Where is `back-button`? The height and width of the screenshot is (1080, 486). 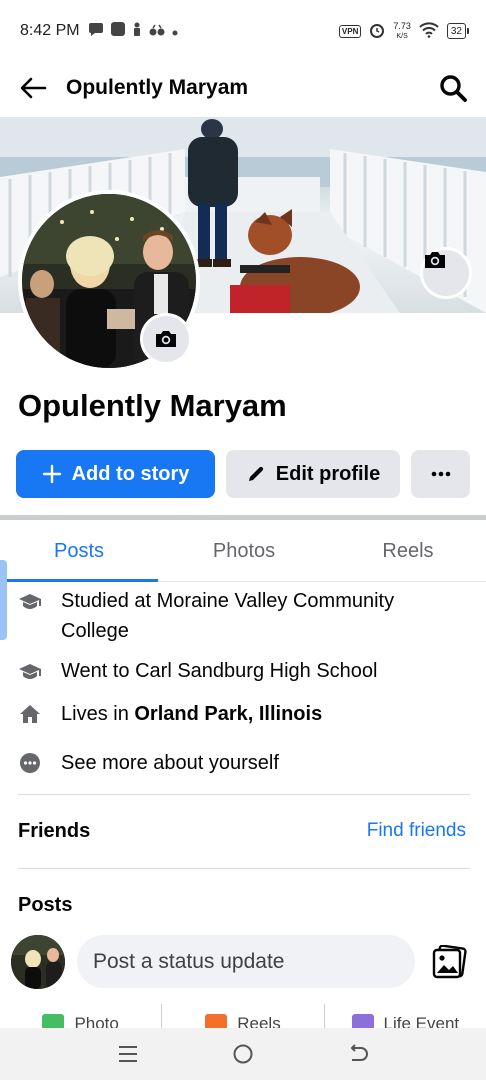
back-button is located at coordinates (33, 88).